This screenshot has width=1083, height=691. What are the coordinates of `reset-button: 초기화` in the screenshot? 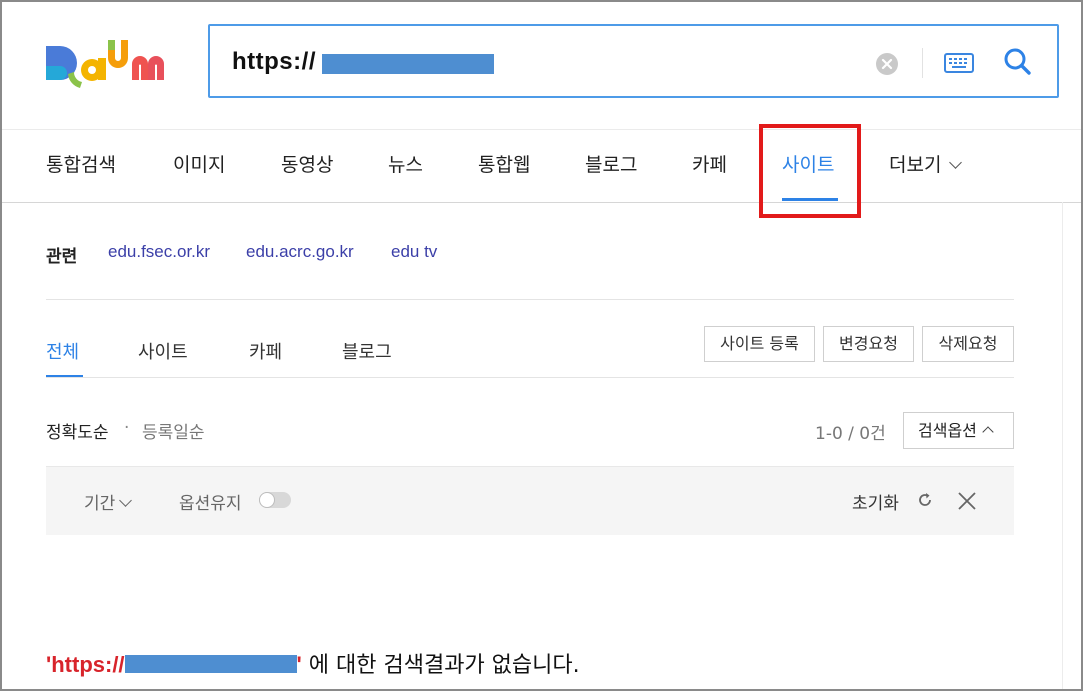 It's located at (875, 501).